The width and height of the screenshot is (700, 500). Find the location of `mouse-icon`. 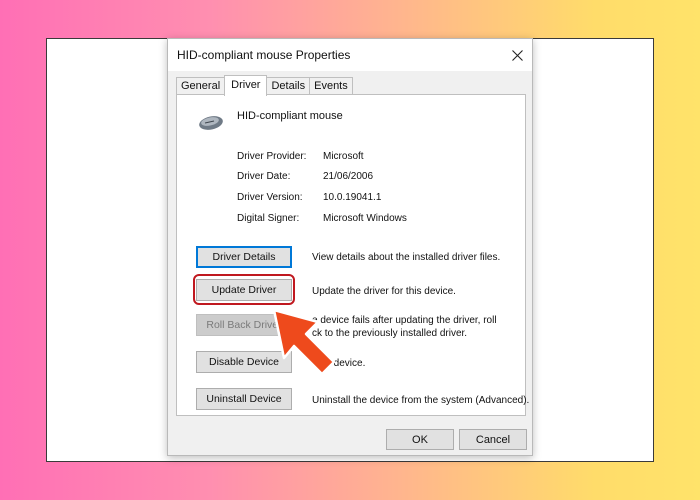

mouse-icon is located at coordinates (211, 123).